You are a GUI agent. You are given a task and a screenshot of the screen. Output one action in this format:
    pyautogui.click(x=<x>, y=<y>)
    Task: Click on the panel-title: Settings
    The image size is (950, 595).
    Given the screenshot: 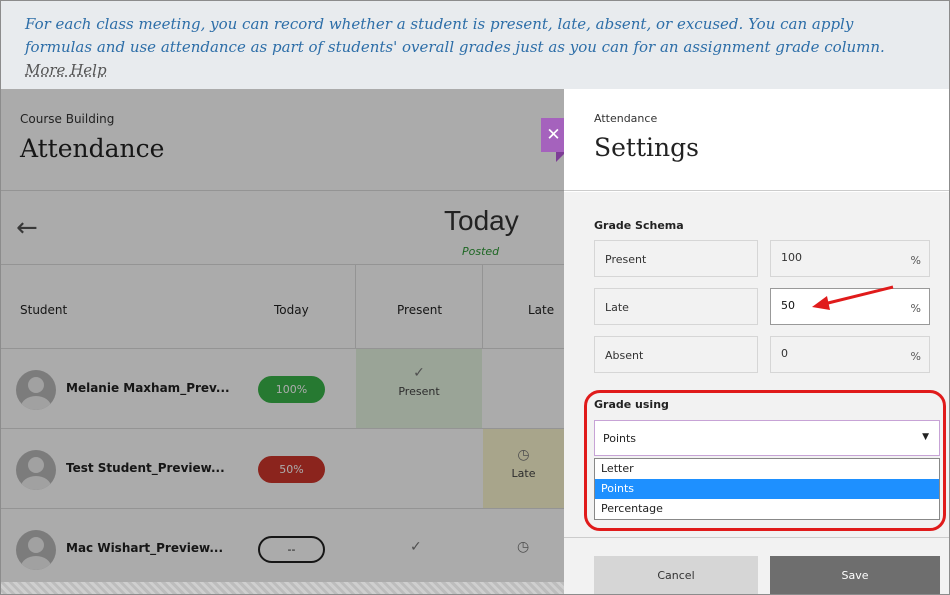 What is the action you would take?
    pyautogui.click(x=646, y=147)
    